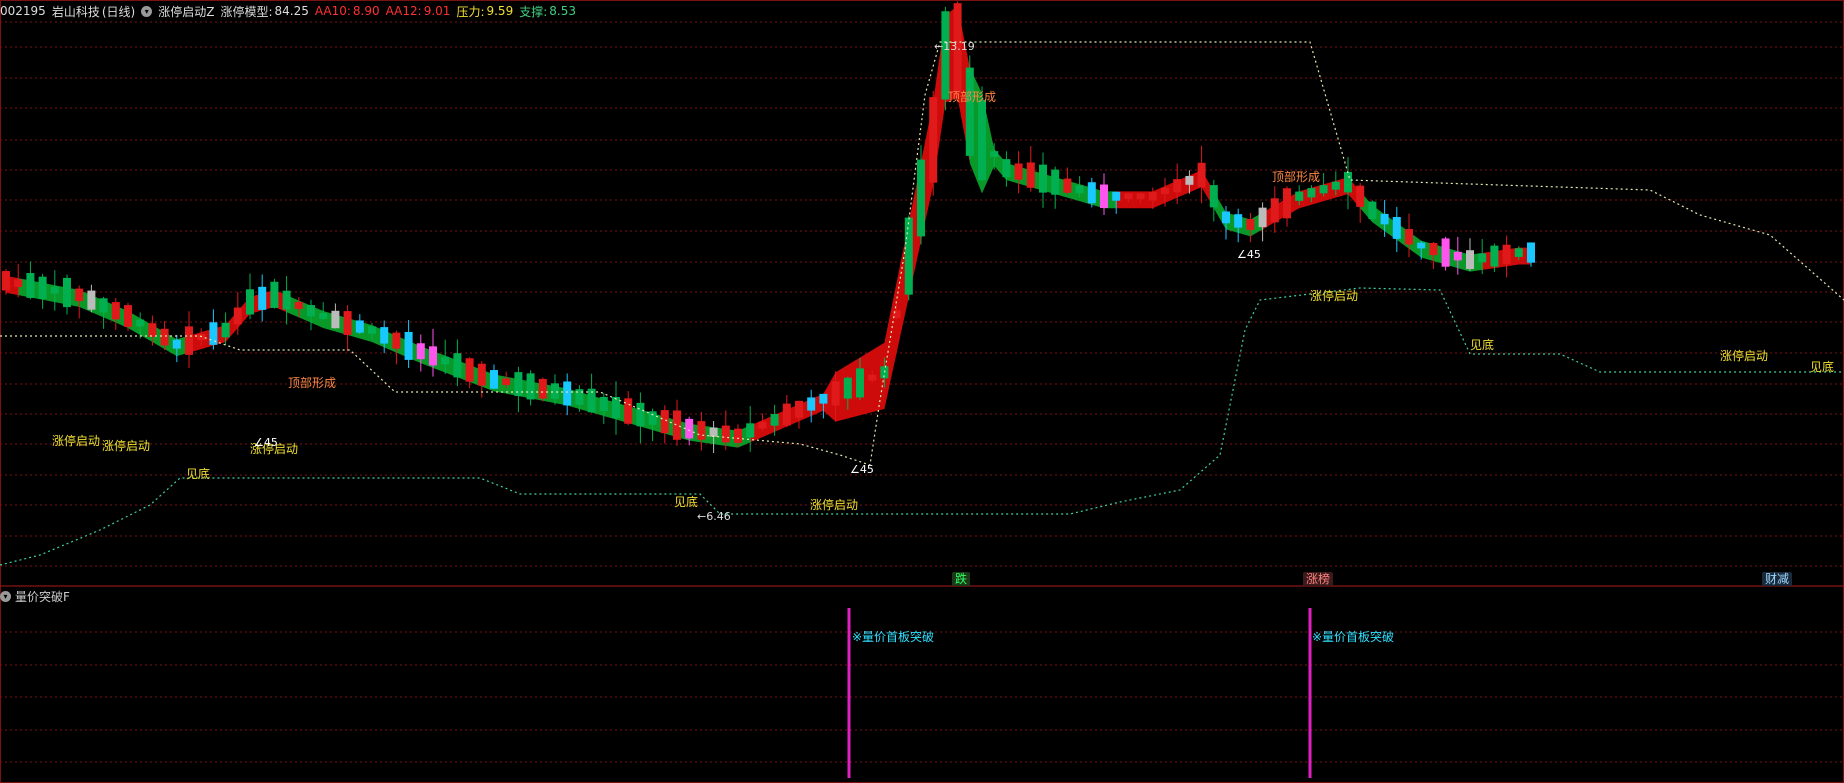 The width and height of the screenshot is (1844, 783). What do you see at coordinates (1822, 367) in the screenshot?
I see `annotation-bottom-4: 见底` at bounding box center [1822, 367].